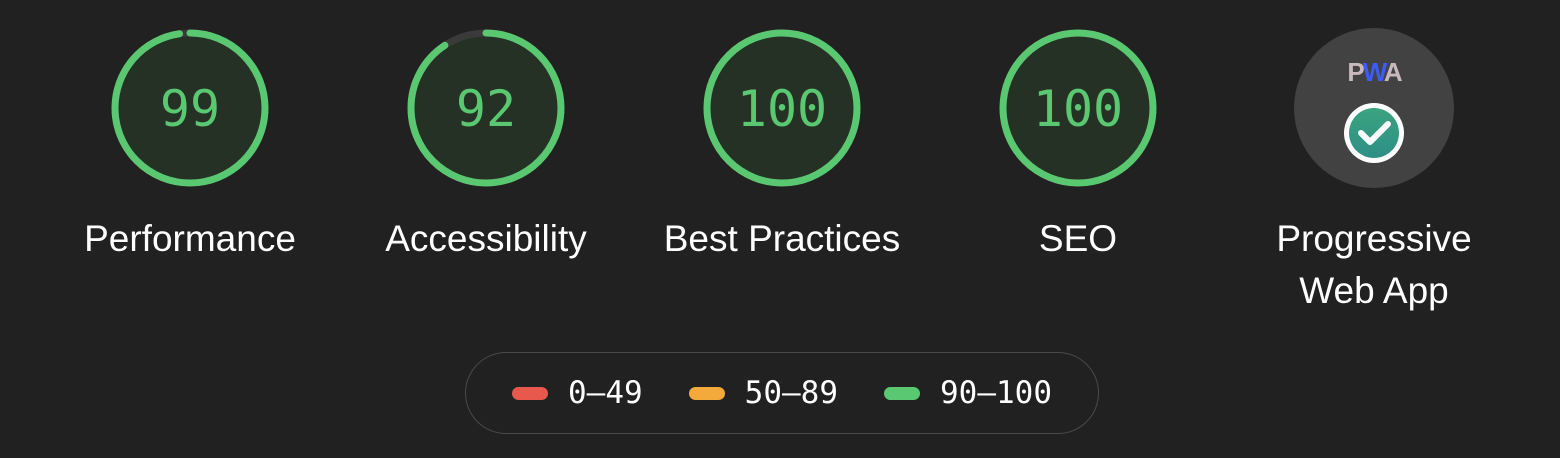 This screenshot has height=458, width=1560. I want to click on gauge-pwa-label: Progressive Web App, so click(1374, 265).